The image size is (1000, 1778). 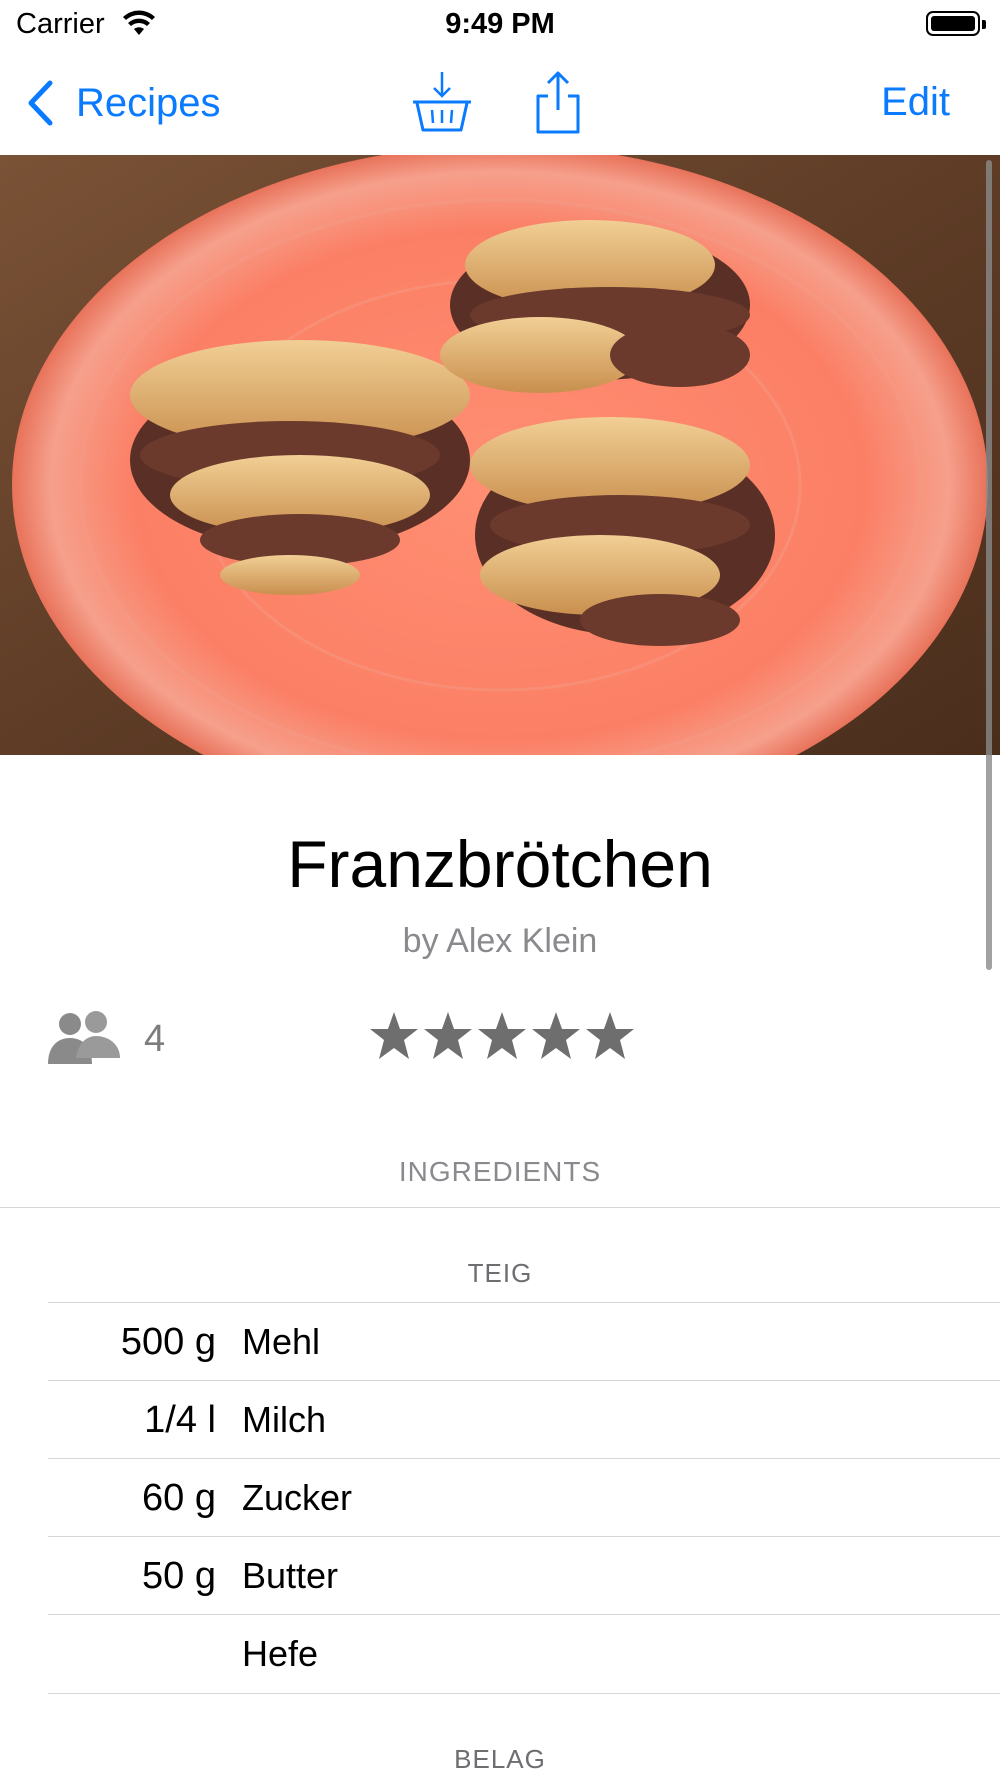 What do you see at coordinates (500, 864) in the screenshot?
I see `recipe-title: Franzbrötchen` at bounding box center [500, 864].